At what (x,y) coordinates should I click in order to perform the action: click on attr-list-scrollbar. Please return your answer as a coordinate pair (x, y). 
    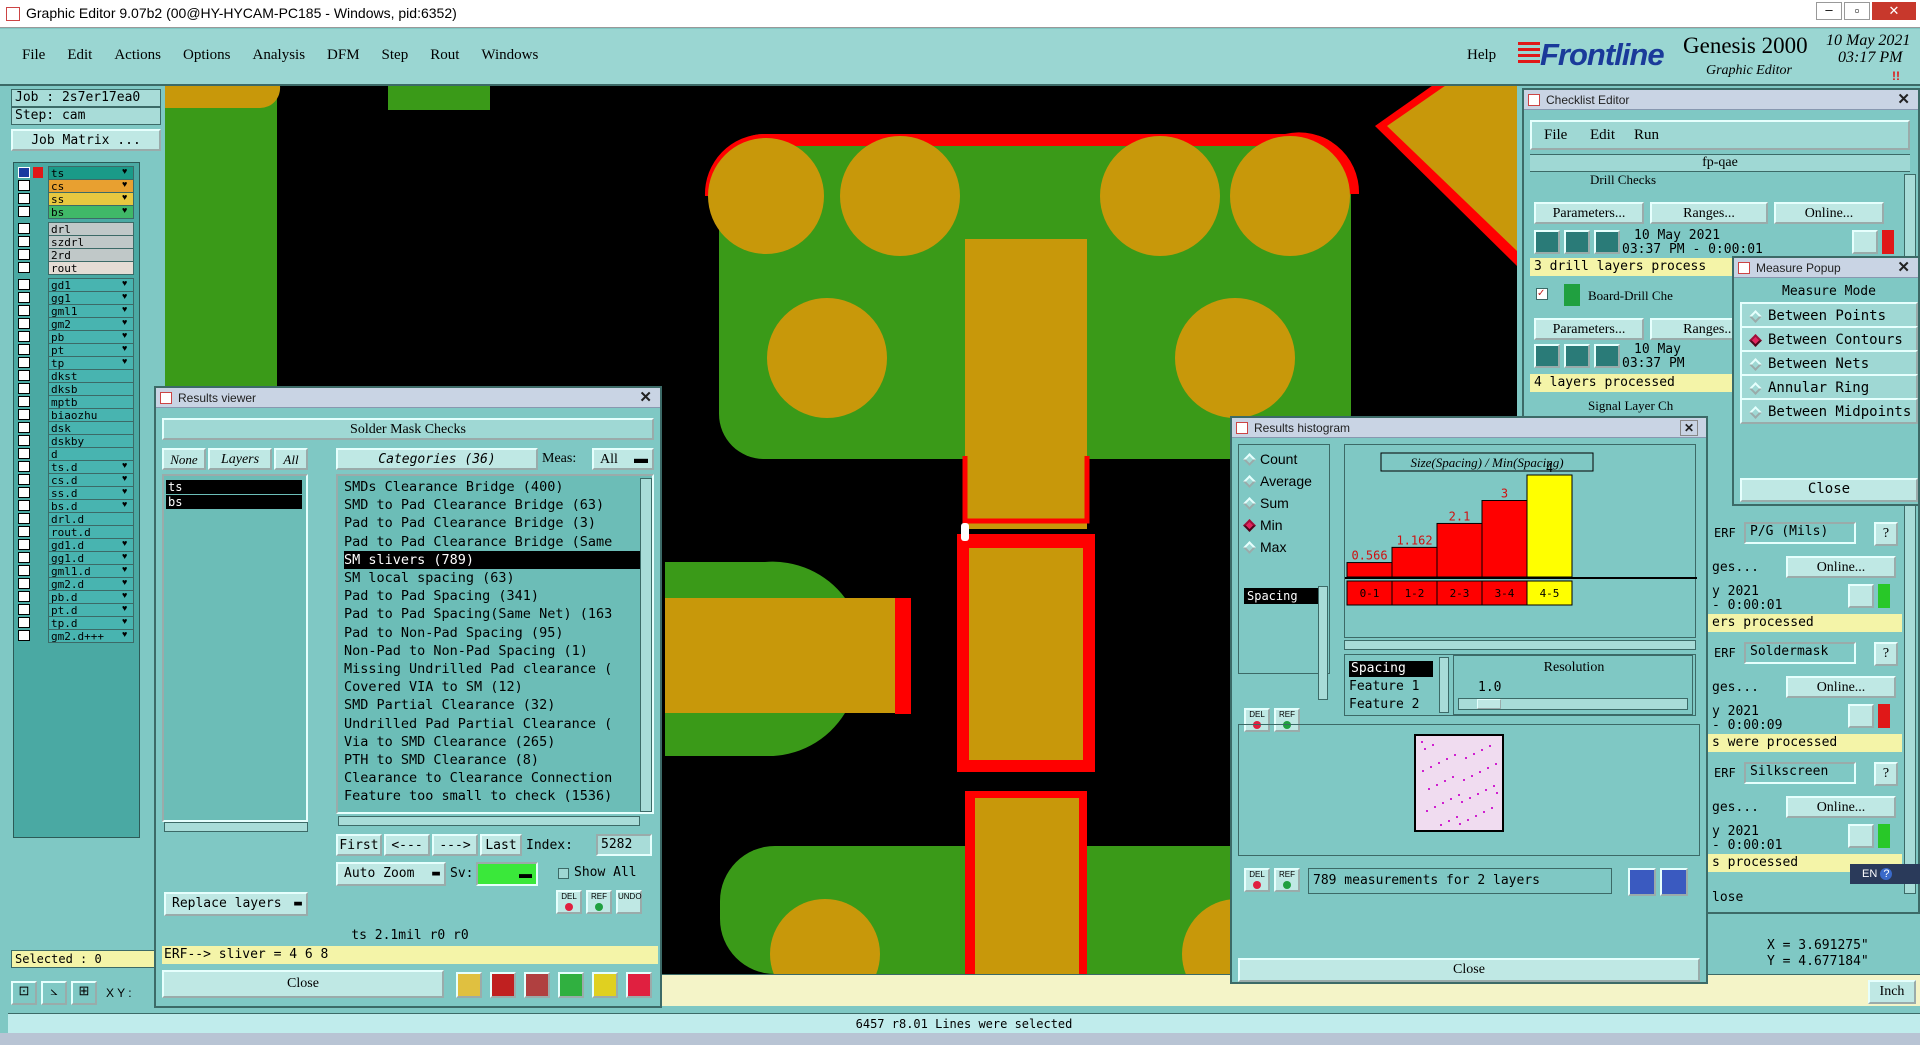
    Looking at the image, I should click on (1444, 685).